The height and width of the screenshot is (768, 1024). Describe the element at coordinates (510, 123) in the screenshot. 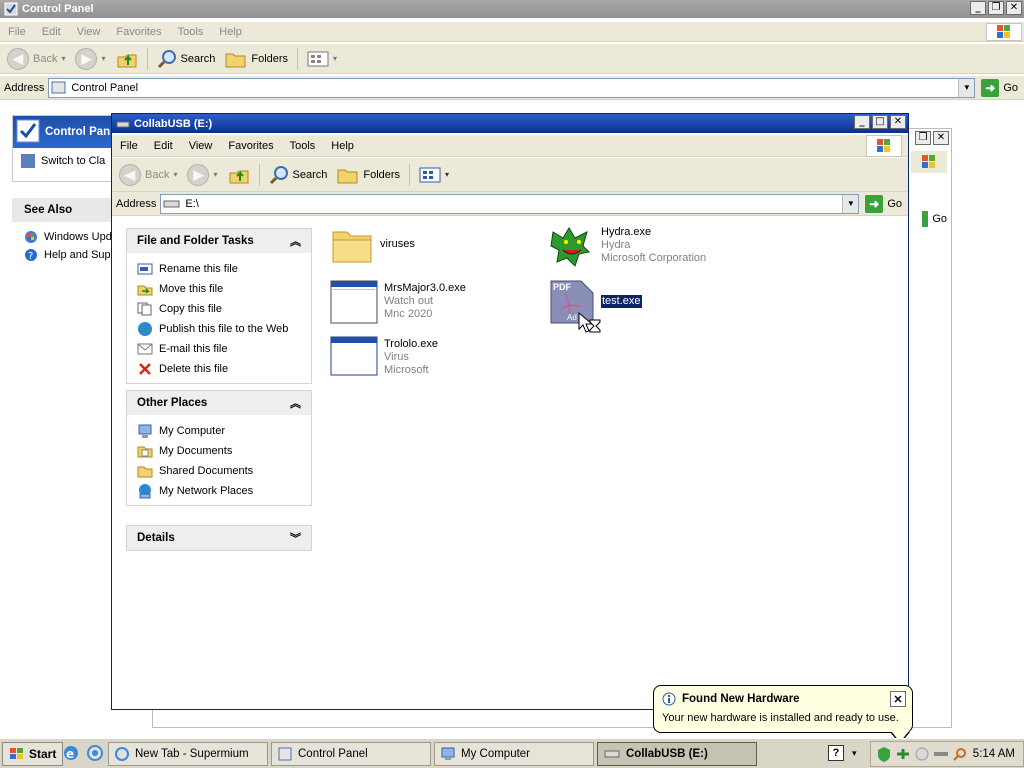

I see `collabusb-titlebar: CollabUSB (E:) _ □ ✕` at that location.